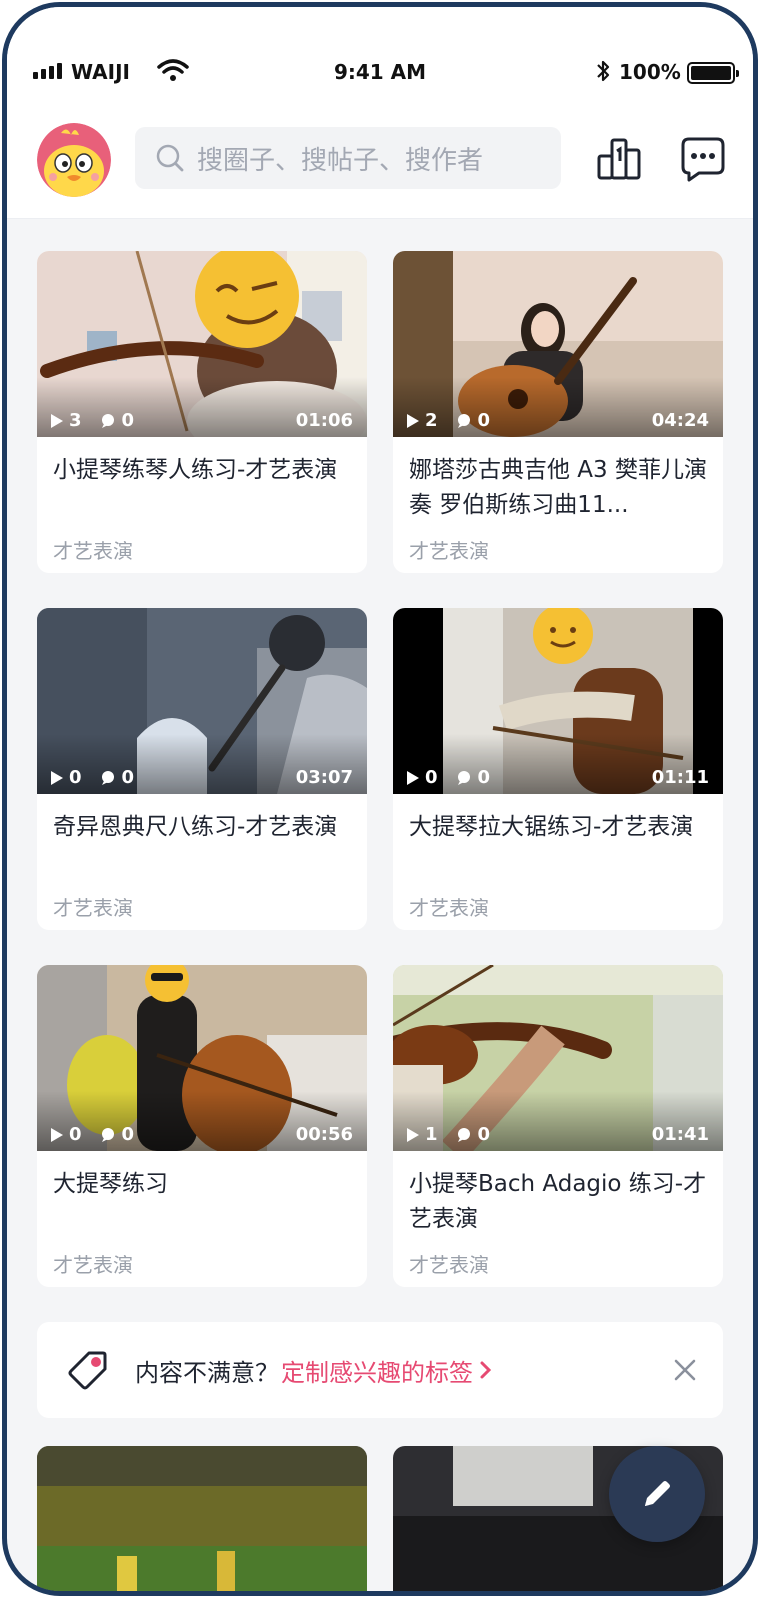  What do you see at coordinates (324, 420) in the screenshot?
I see `video-duration: 01:06` at bounding box center [324, 420].